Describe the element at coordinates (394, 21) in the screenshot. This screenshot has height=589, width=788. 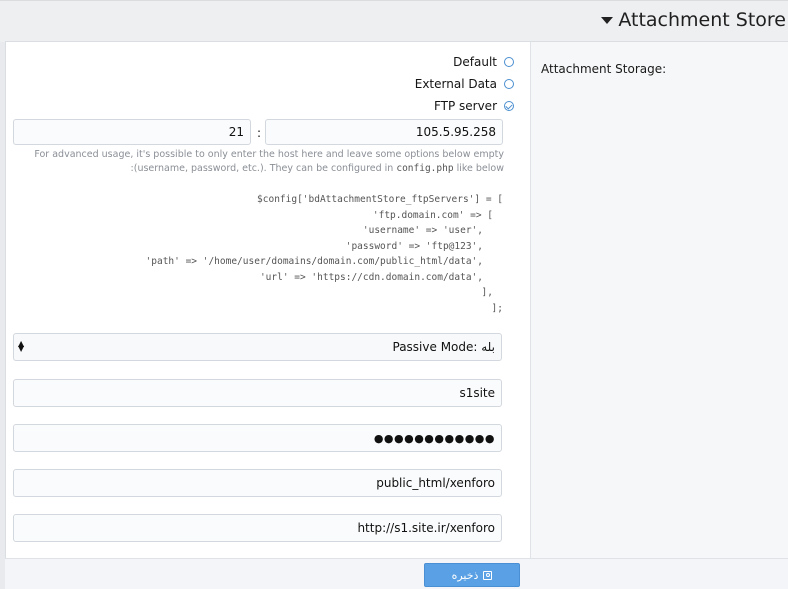
I see `top-bar: Attachment Store` at that location.